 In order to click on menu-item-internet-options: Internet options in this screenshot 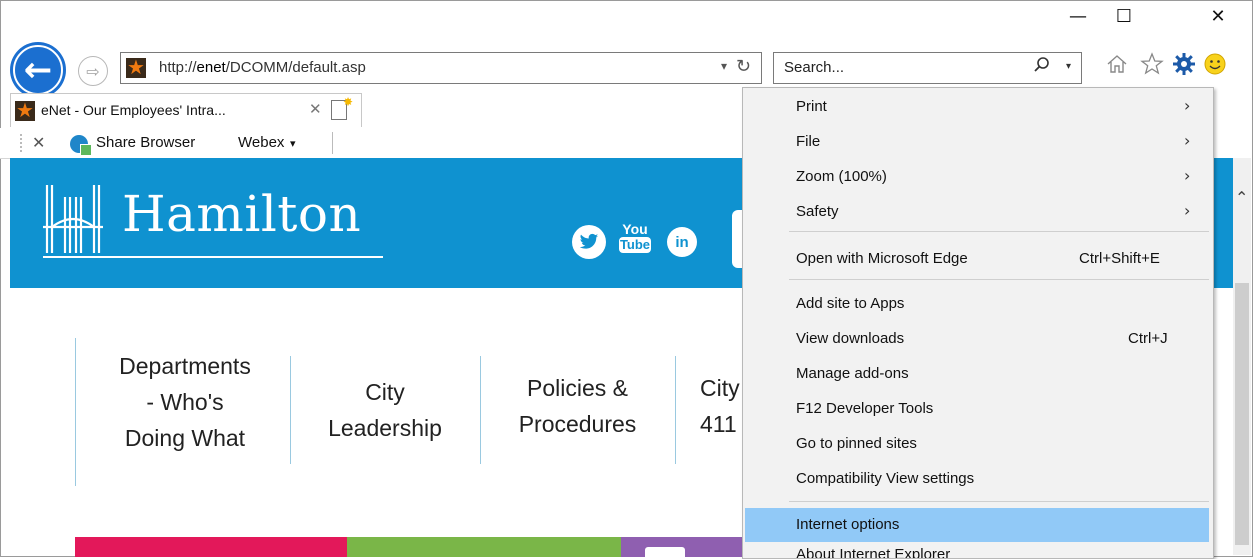, I will do `click(977, 525)`.